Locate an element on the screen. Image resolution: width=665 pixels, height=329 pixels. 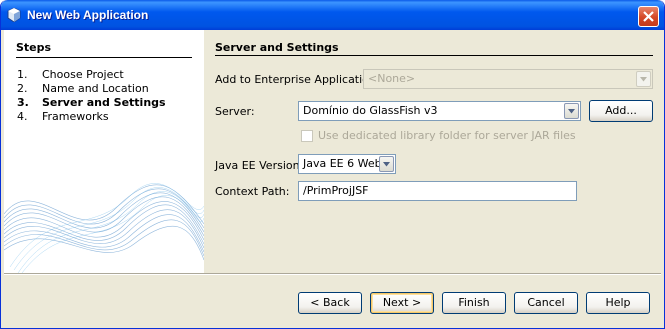
javaee-version-value: Java EE 6 Web is located at coordinates (342, 163).